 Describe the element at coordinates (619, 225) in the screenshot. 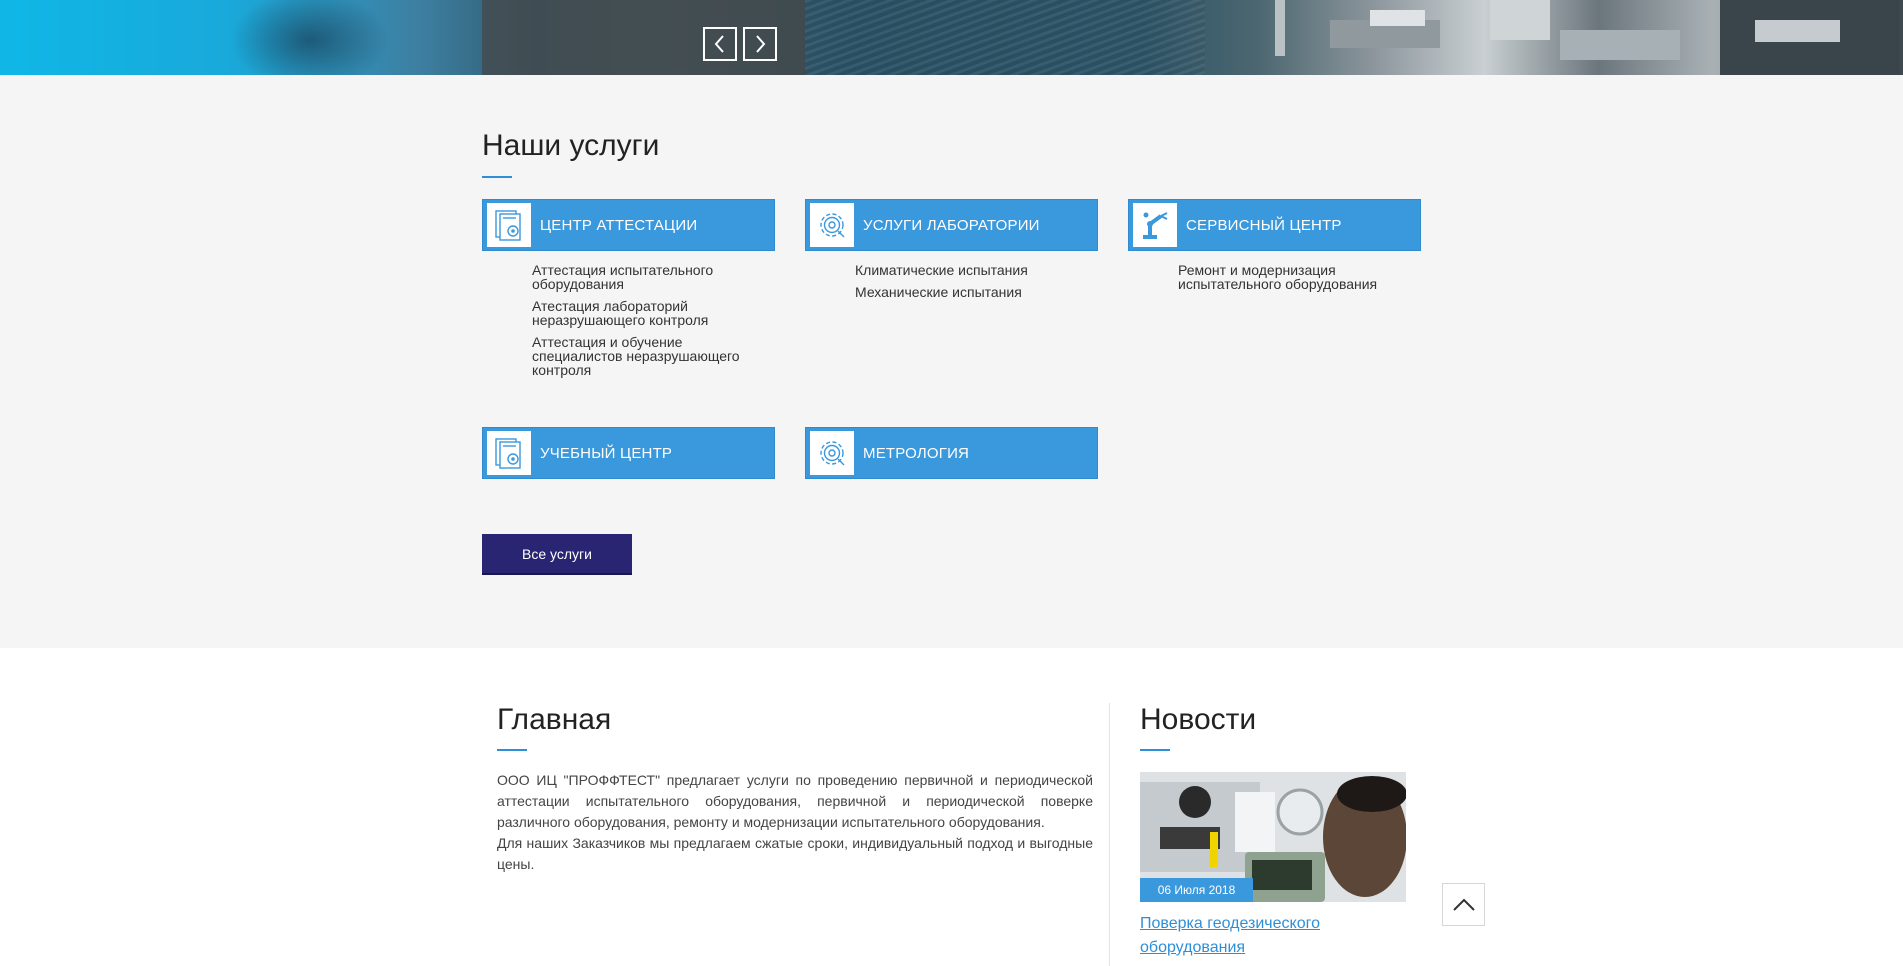

I see `service-label: ЦЕНТР АТТЕСТАЦИИ` at that location.